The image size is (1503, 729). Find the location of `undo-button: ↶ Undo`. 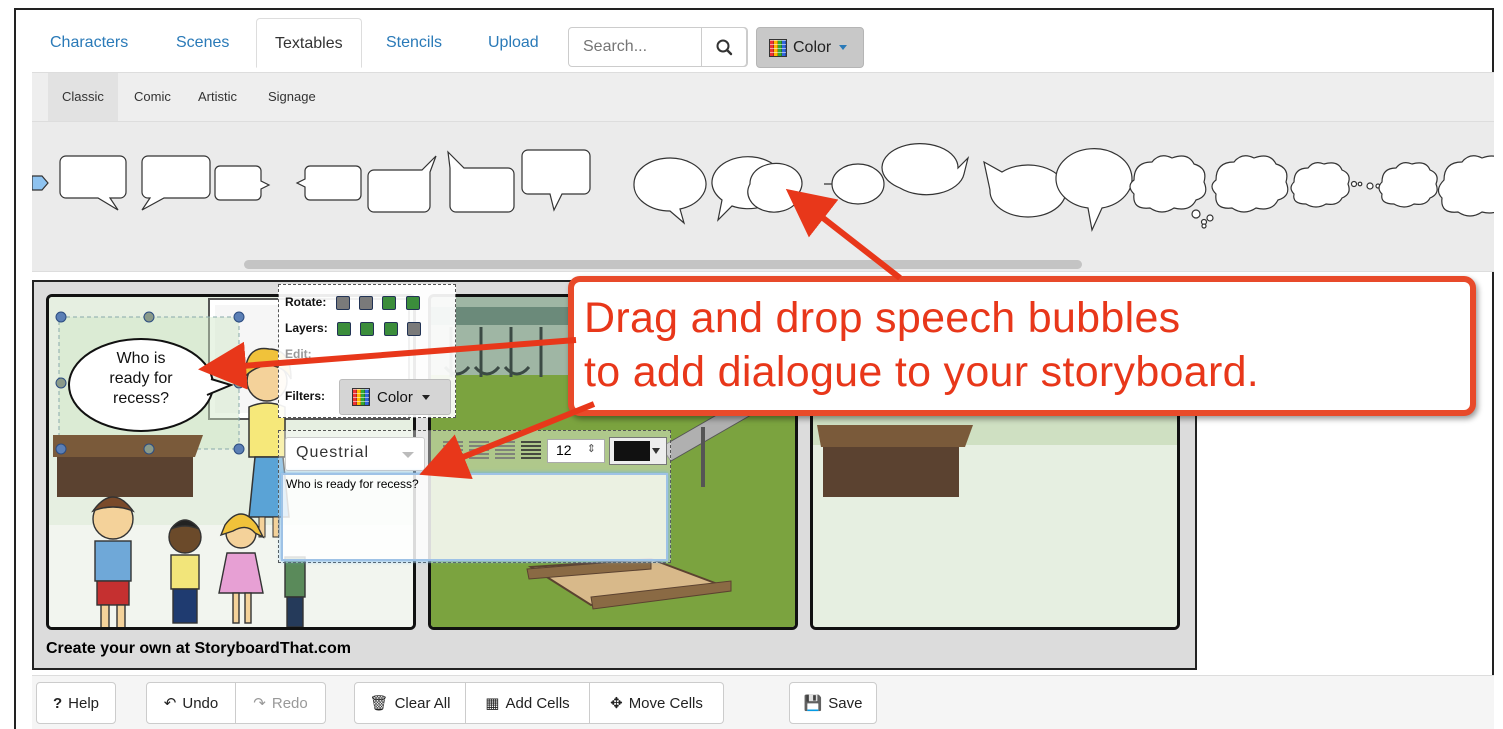

undo-button: ↶ Undo is located at coordinates (191, 703).